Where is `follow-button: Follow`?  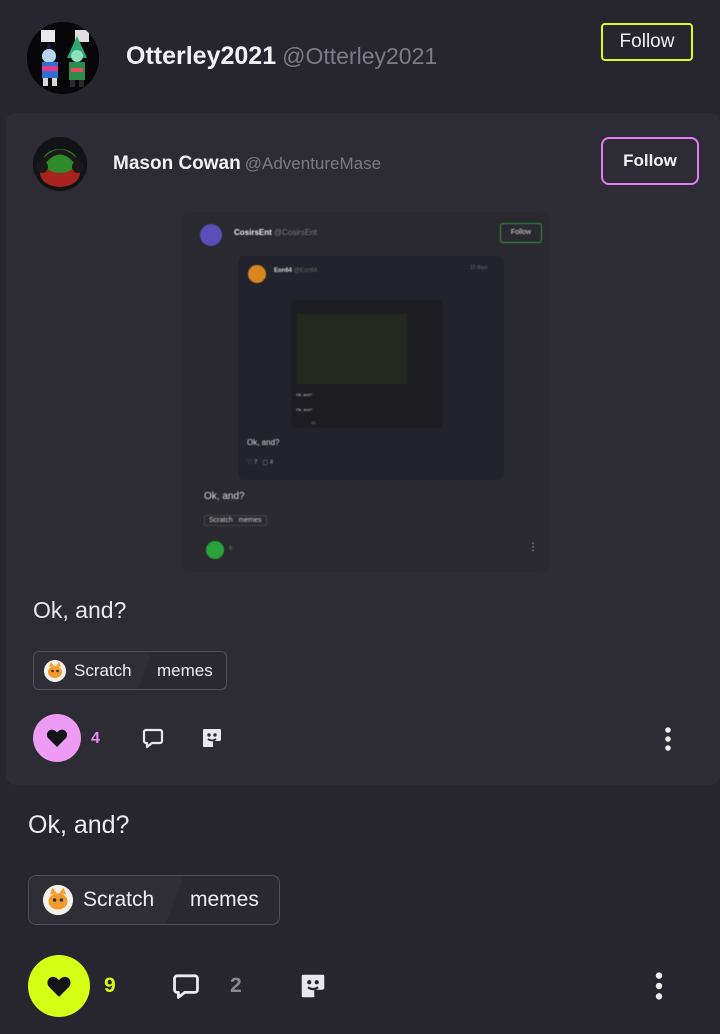
follow-button: Follow is located at coordinates (647, 42).